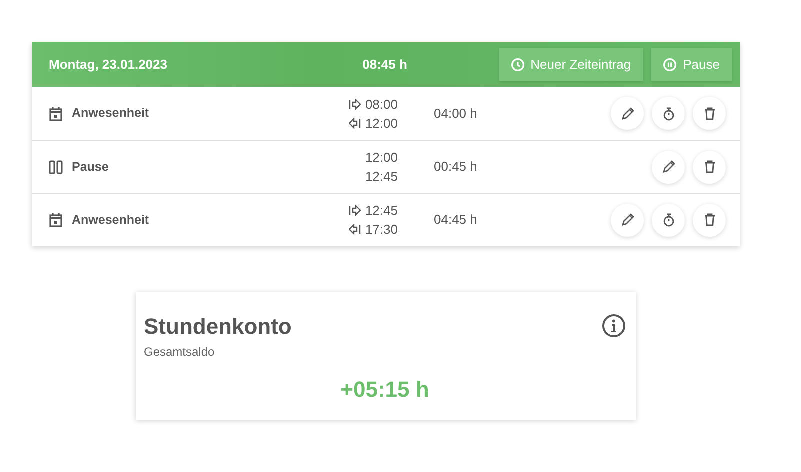 The image size is (801, 472). Describe the element at coordinates (381, 230) in the screenshot. I see `end-time: 17:30` at that location.